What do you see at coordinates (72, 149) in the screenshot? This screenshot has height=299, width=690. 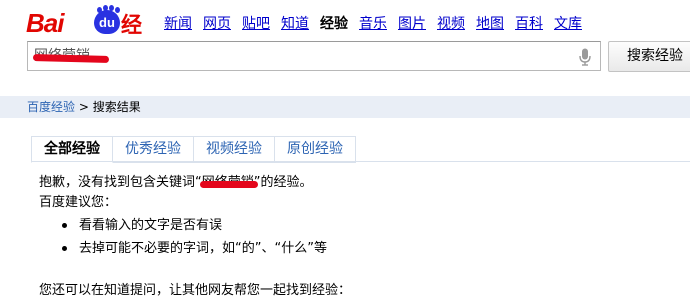 I see `tab-all: 全部经验` at bounding box center [72, 149].